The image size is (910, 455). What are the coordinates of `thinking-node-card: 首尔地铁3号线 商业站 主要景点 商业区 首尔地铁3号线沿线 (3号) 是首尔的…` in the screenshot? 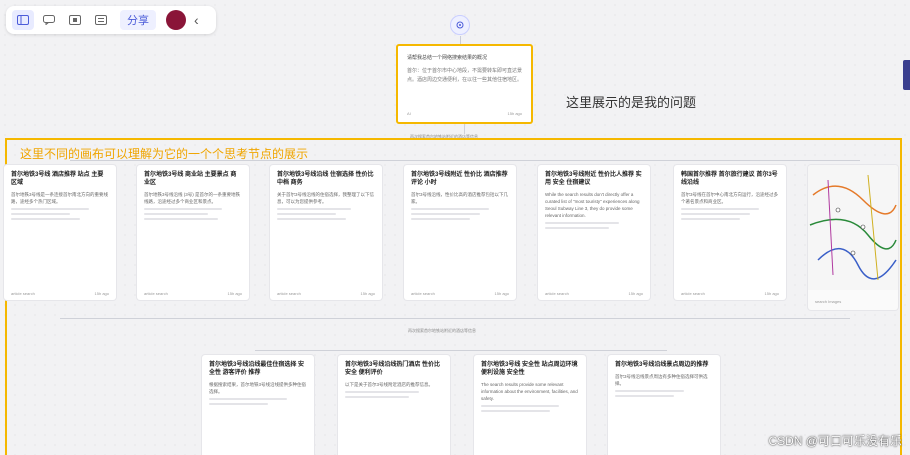 It's located at (193, 232).